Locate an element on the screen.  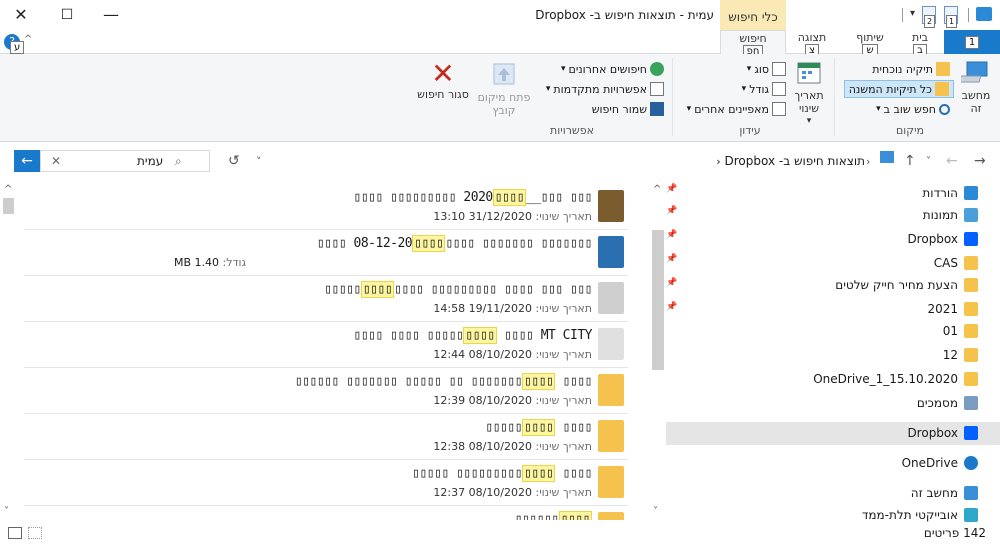
up-icon: ↑ is located at coordinates (910, 161).